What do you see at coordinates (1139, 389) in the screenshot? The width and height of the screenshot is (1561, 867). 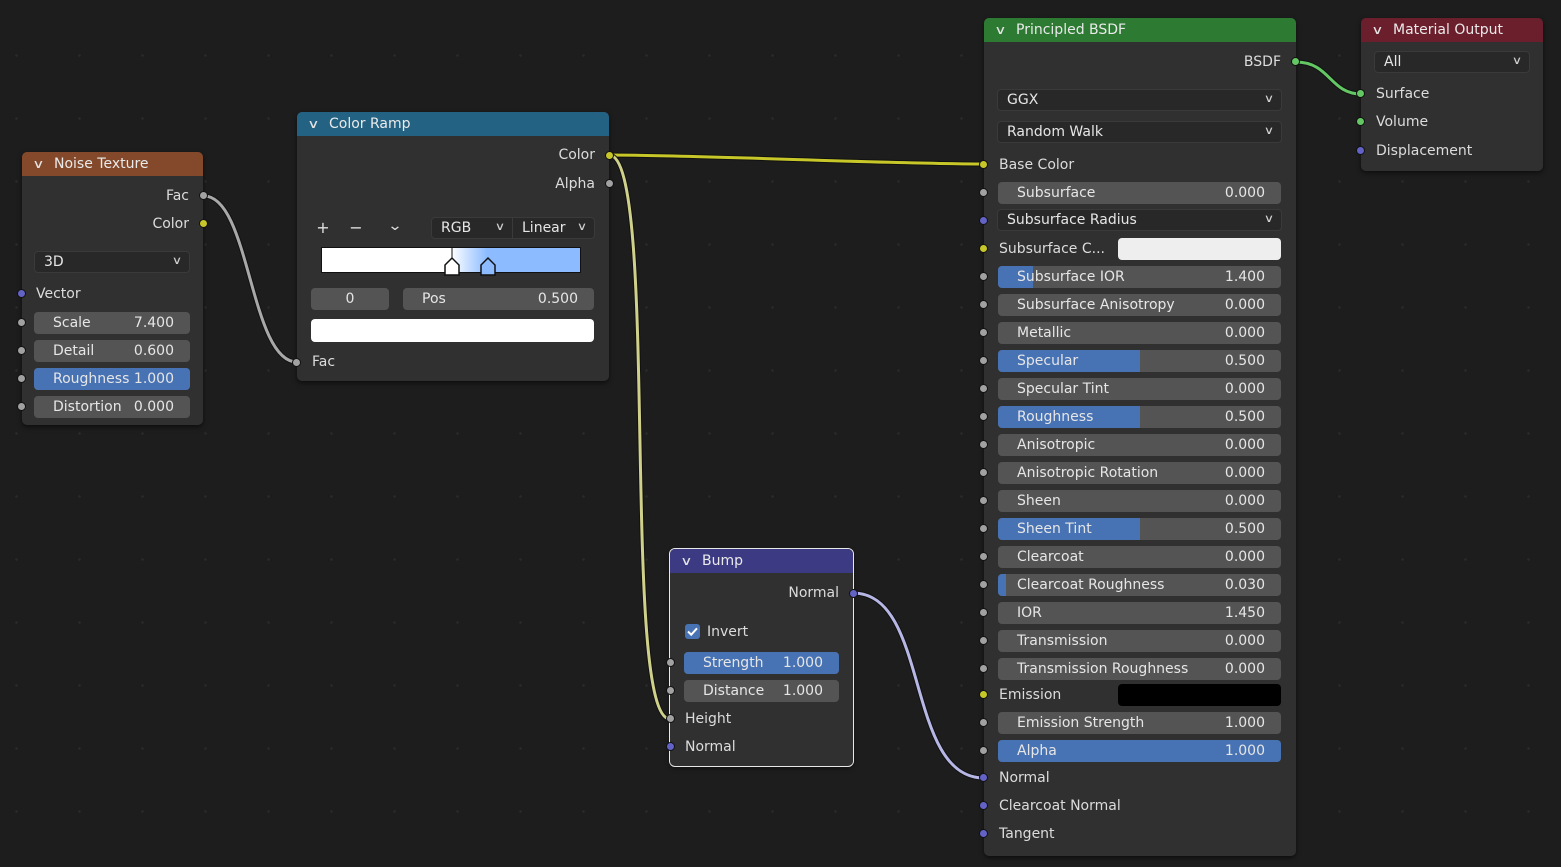 I see `specular-tint-field: Specular Tint 0.000` at bounding box center [1139, 389].